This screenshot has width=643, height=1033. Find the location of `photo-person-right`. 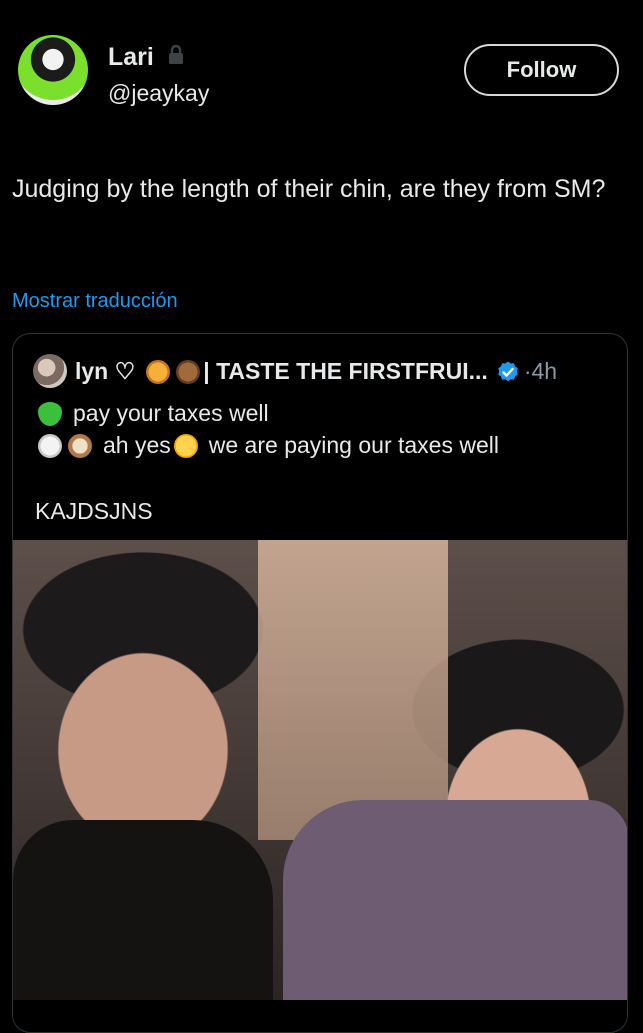

photo-person-right is located at coordinates (455, 900).